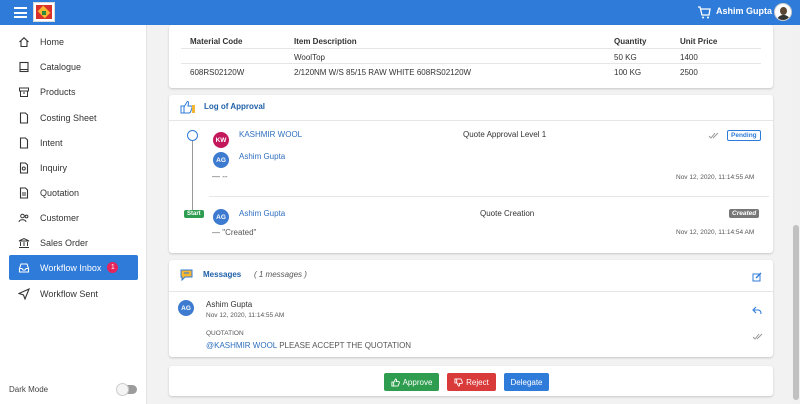  I want to click on sidebar-item-home: Home, so click(73, 41).